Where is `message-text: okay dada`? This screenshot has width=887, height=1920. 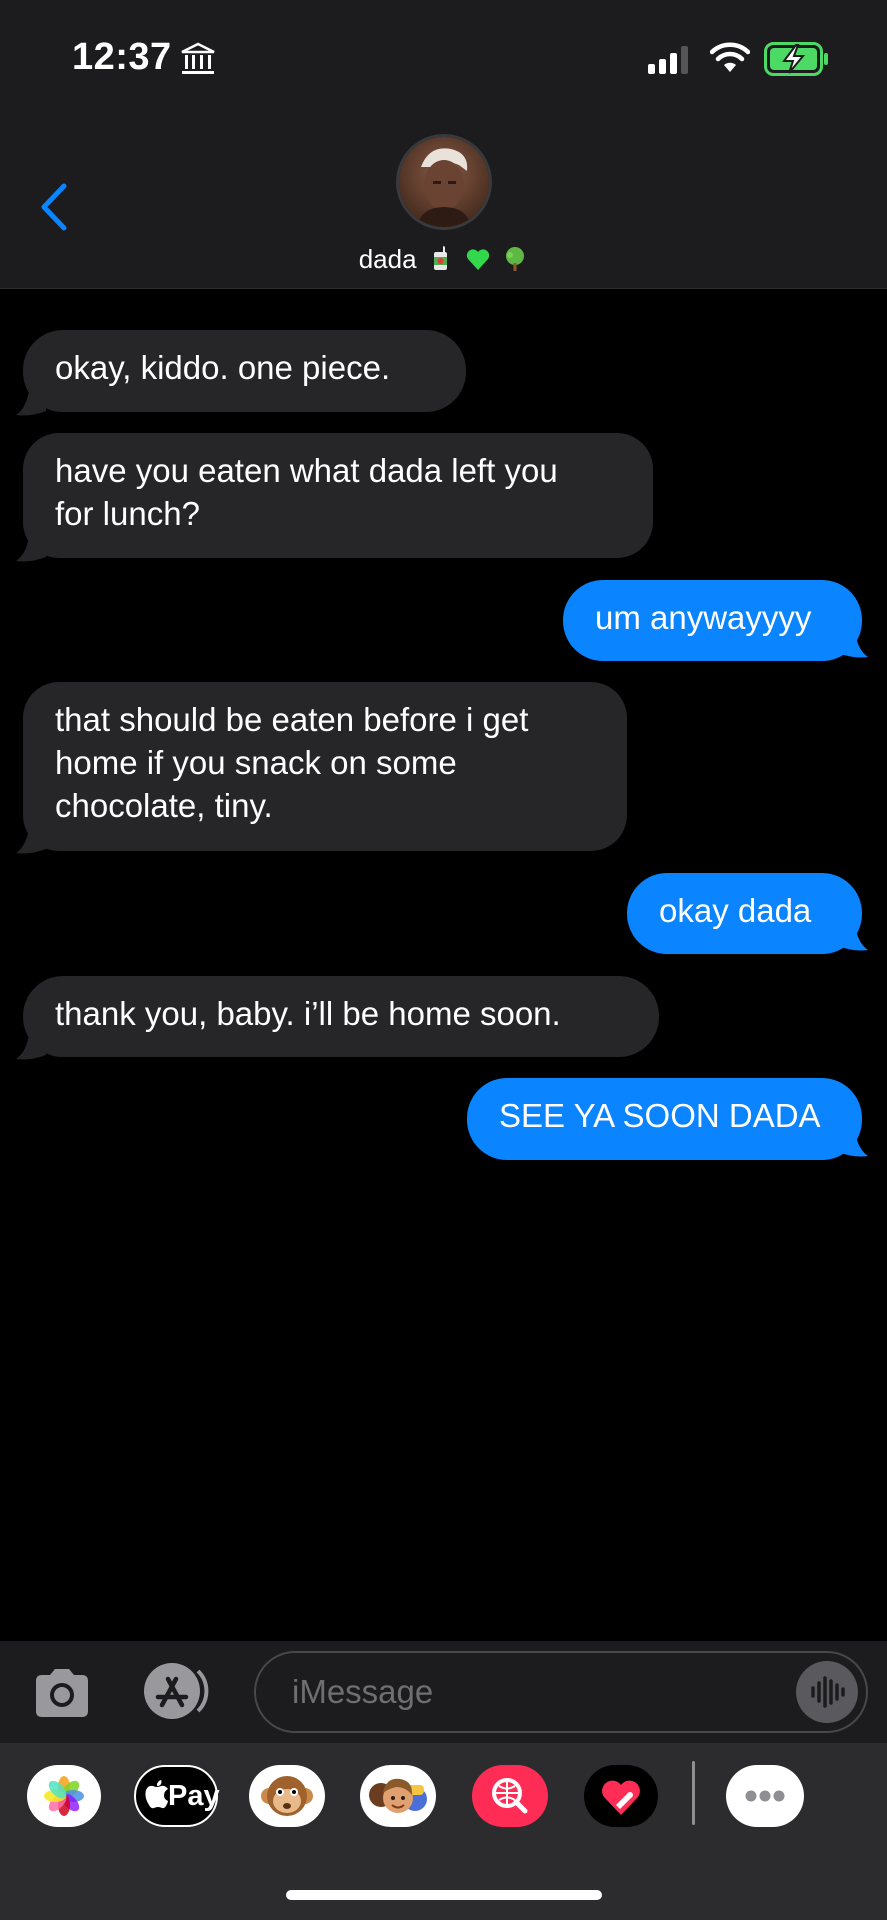 message-text: okay dada is located at coordinates (735, 910).